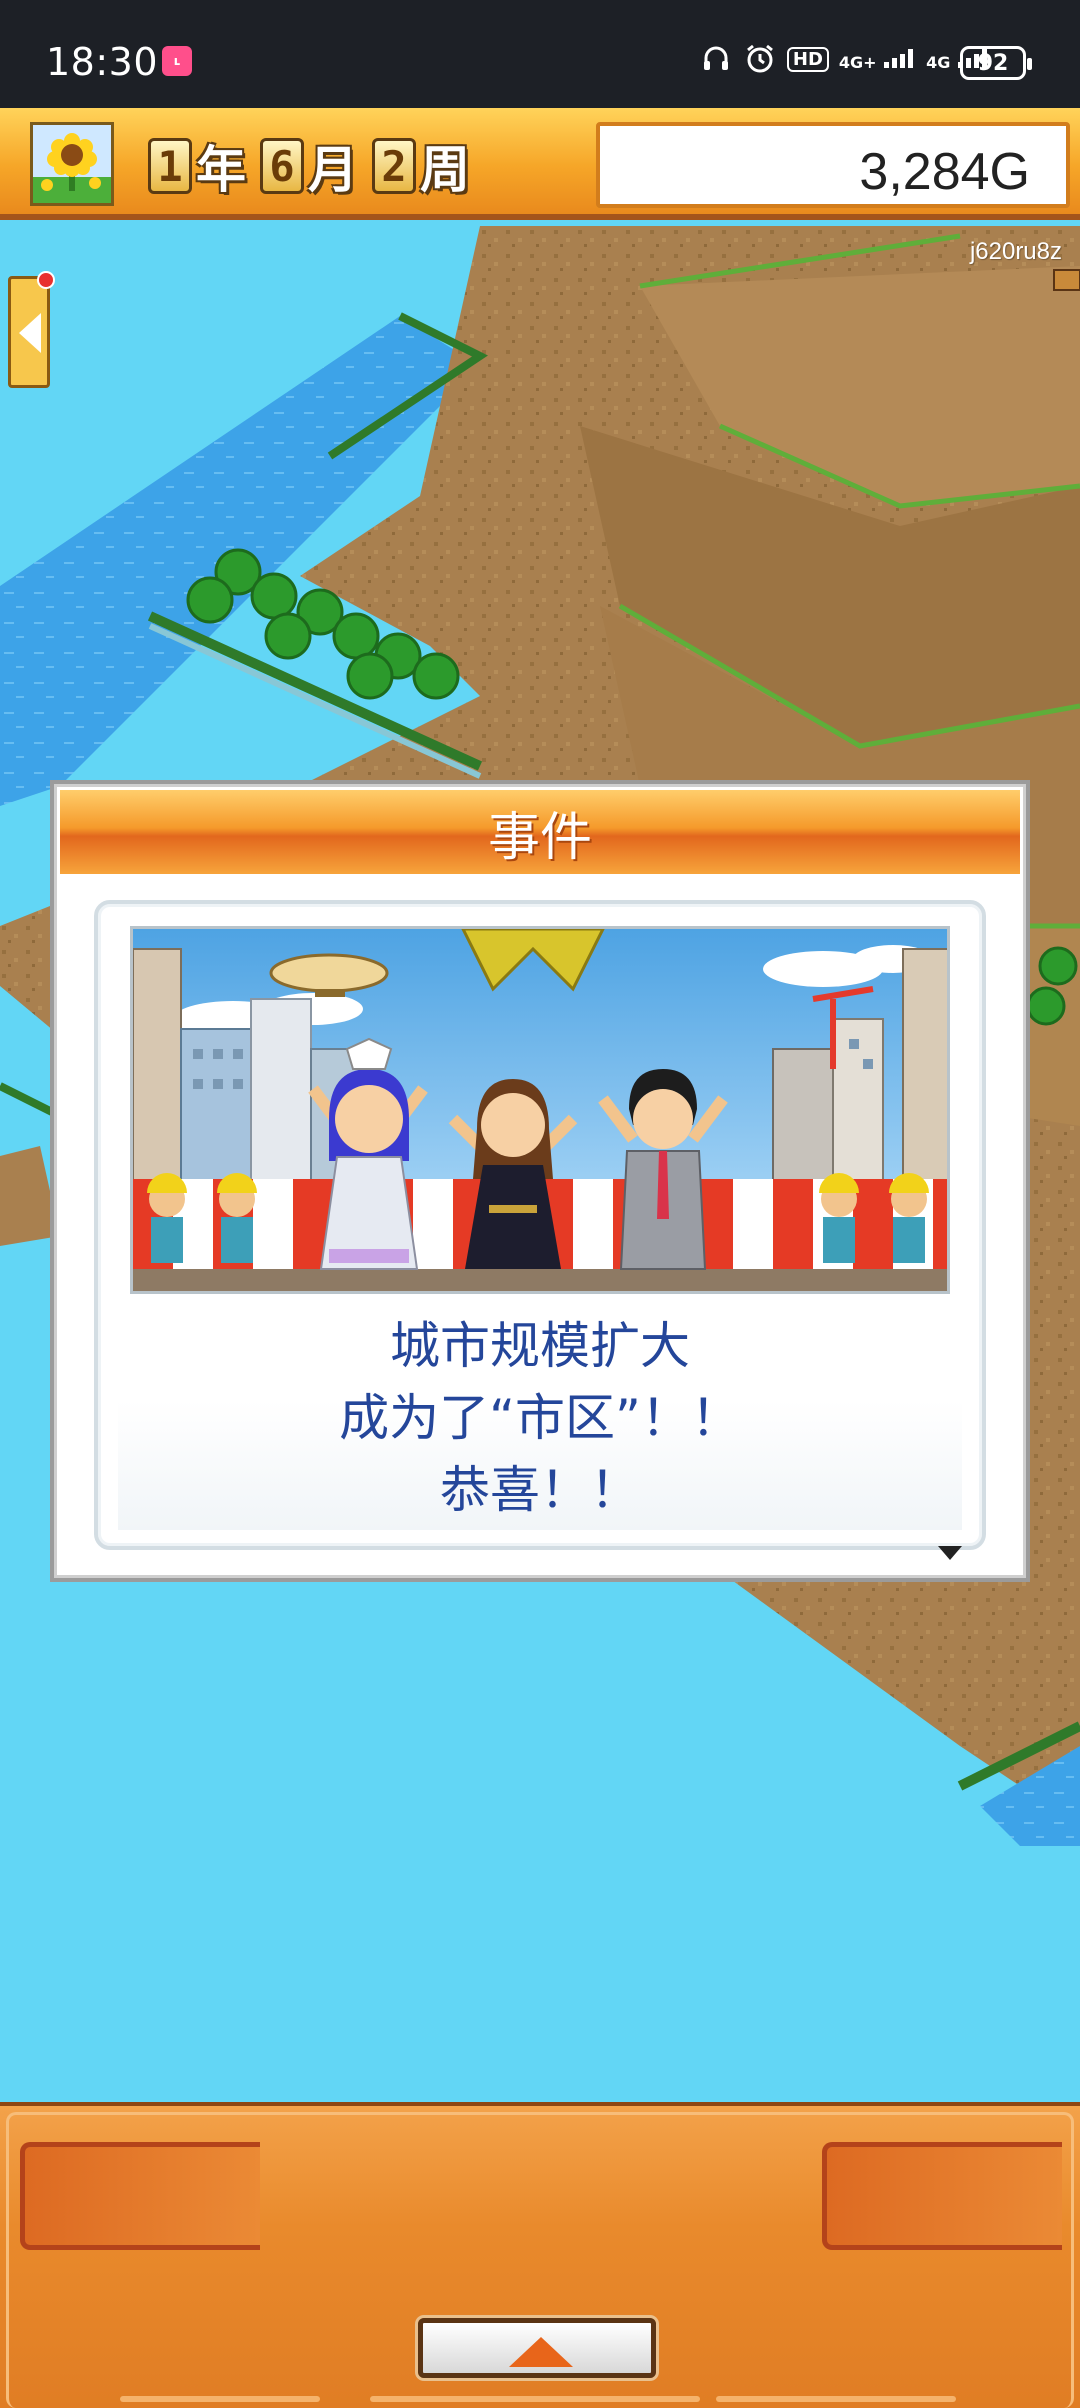 This screenshot has height=2408, width=1080. Describe the element at coordinates (944, 172) in the screenshot. I see `money-amount: 3,284G` at that location.